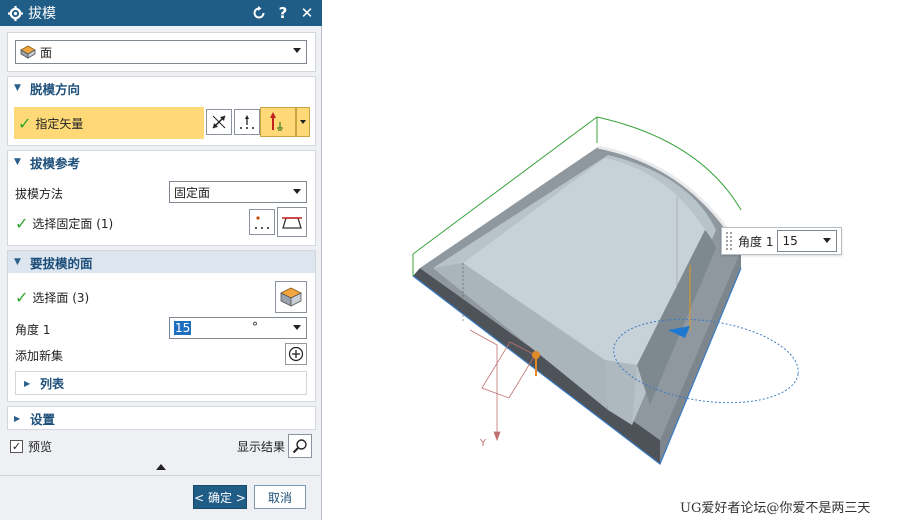 The height and width of the screenshot is (523, 899). I want to click on show-result-button, so click(300, 446).